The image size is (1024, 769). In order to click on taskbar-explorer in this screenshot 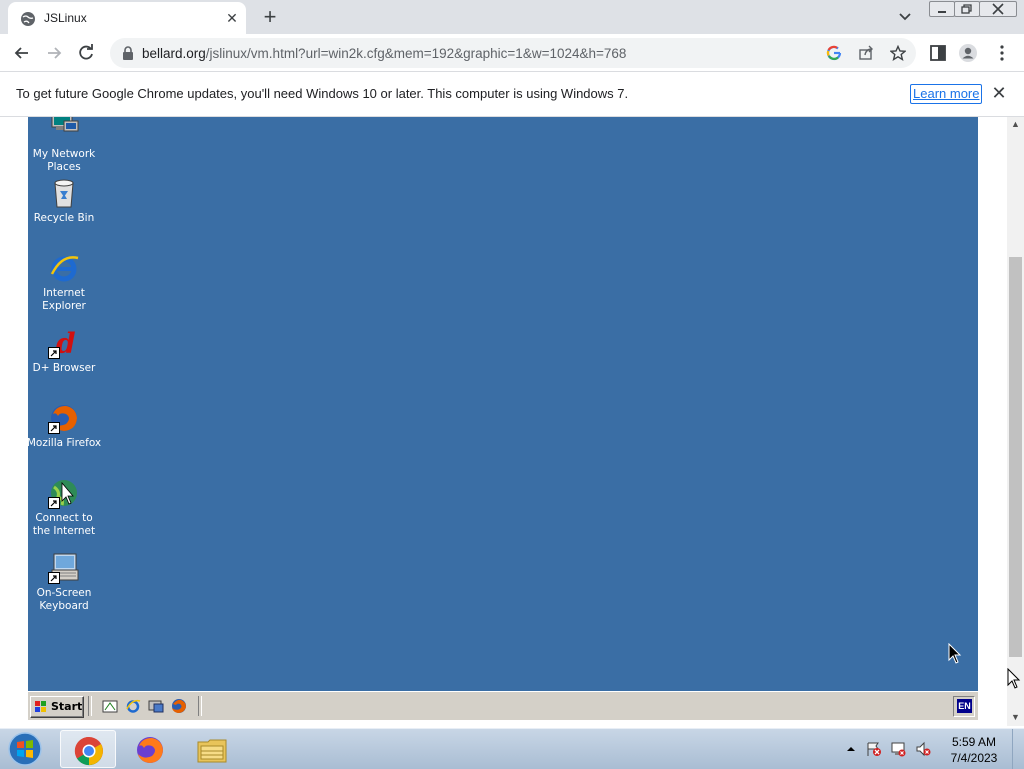, I will do `click(212, 749)`.